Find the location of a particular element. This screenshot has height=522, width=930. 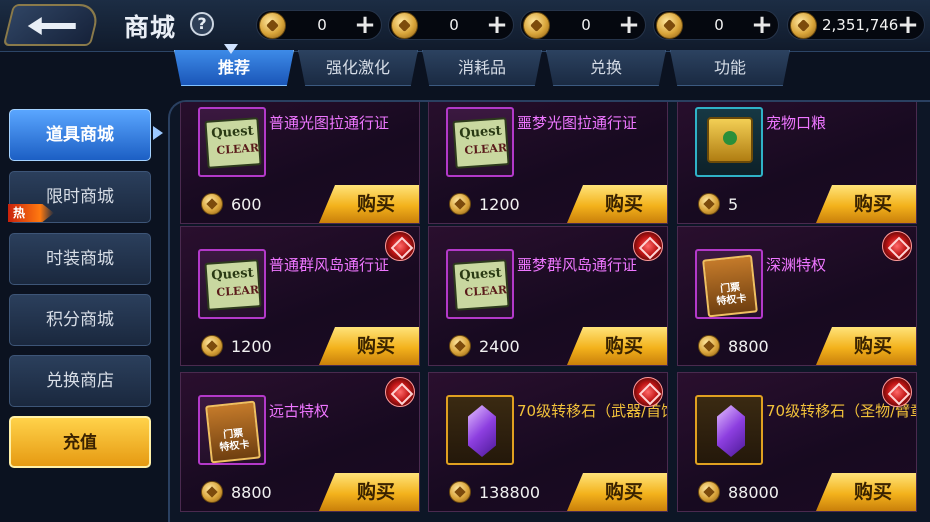

shop-item-card: 70级转移石（武器/首饰）138800购买 is located at coordinates (548, 442).